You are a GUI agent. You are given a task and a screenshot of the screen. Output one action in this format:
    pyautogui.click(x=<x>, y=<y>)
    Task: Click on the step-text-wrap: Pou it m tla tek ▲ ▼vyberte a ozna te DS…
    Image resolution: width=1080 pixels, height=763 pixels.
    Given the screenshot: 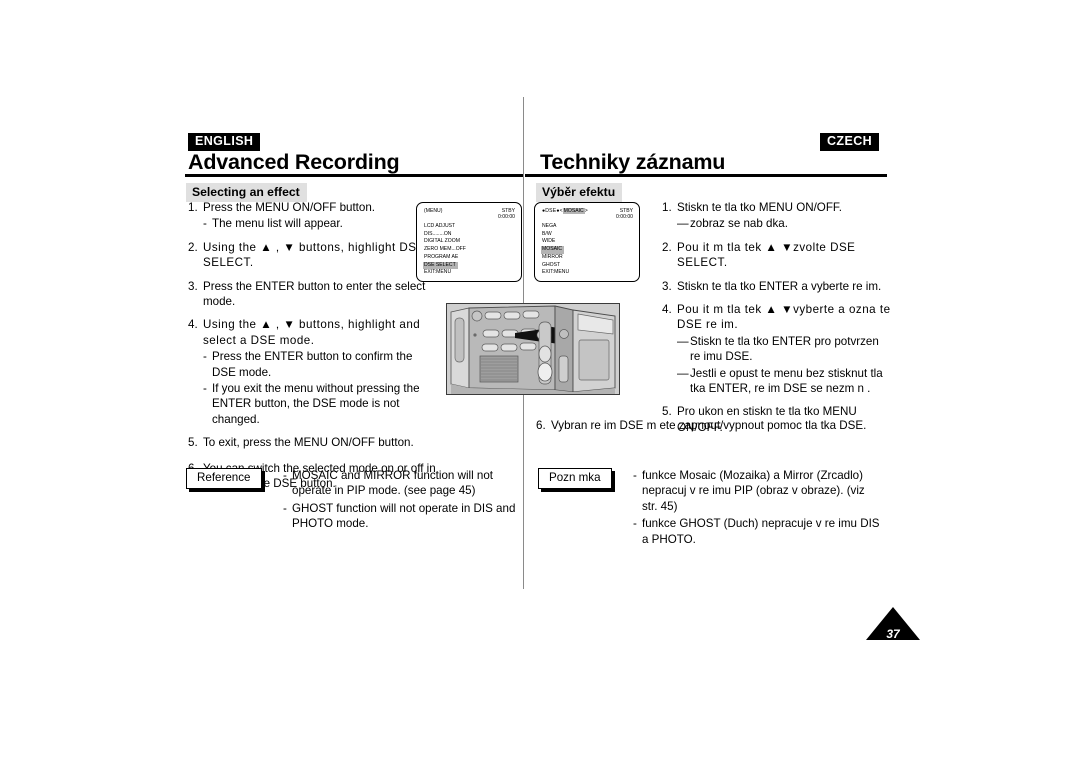 What is the action you would take?
    pyautogui.click(x=784, y=349)
    